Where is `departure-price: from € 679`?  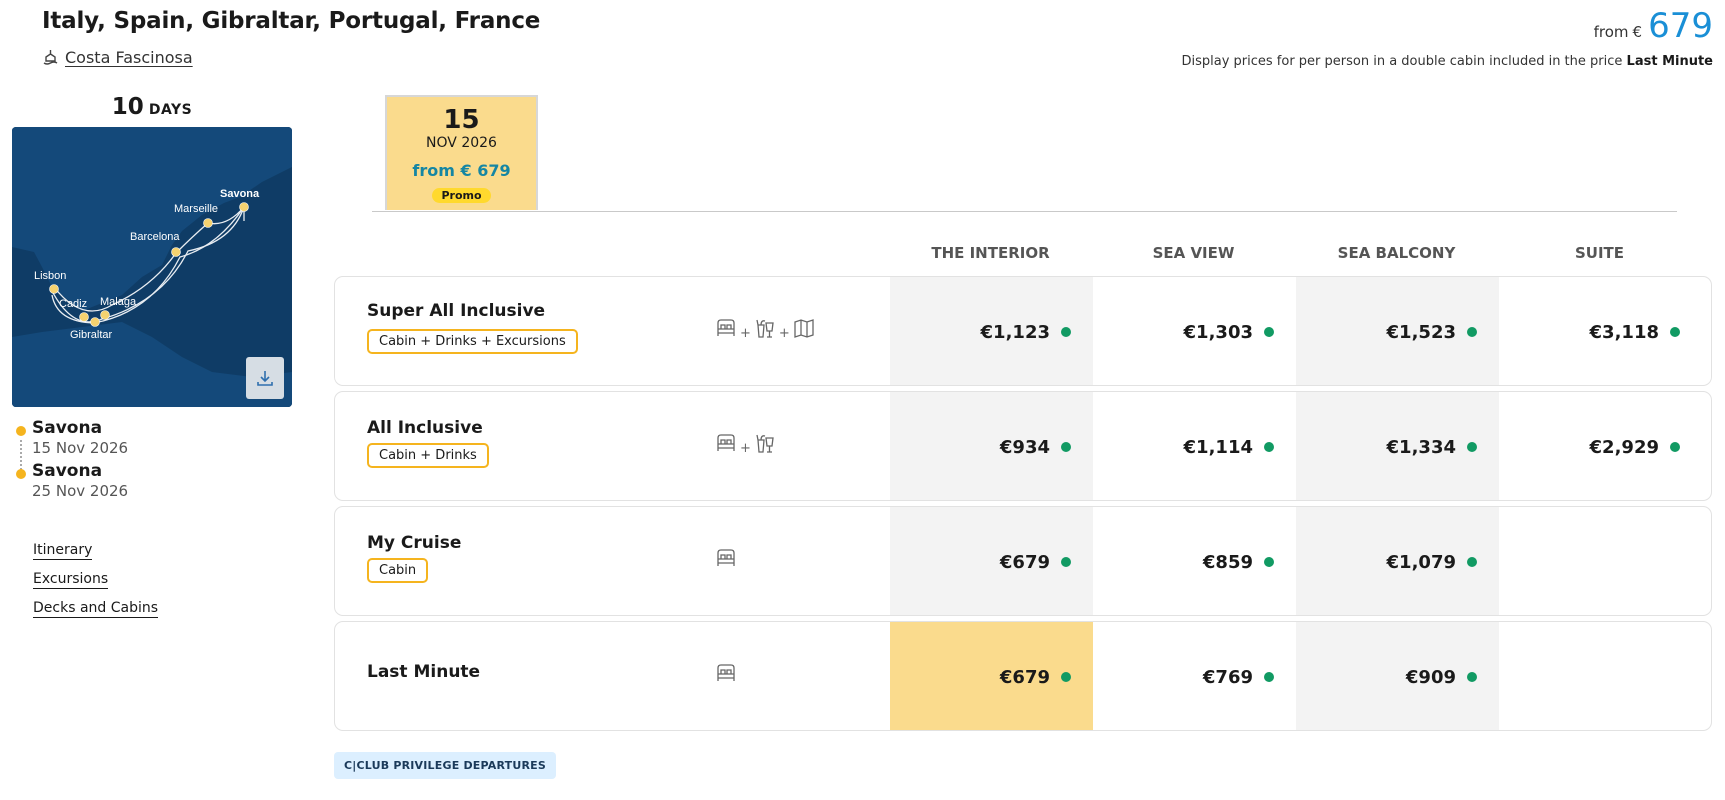
departure-price: from € 679 is located at coordinates (461, 170).